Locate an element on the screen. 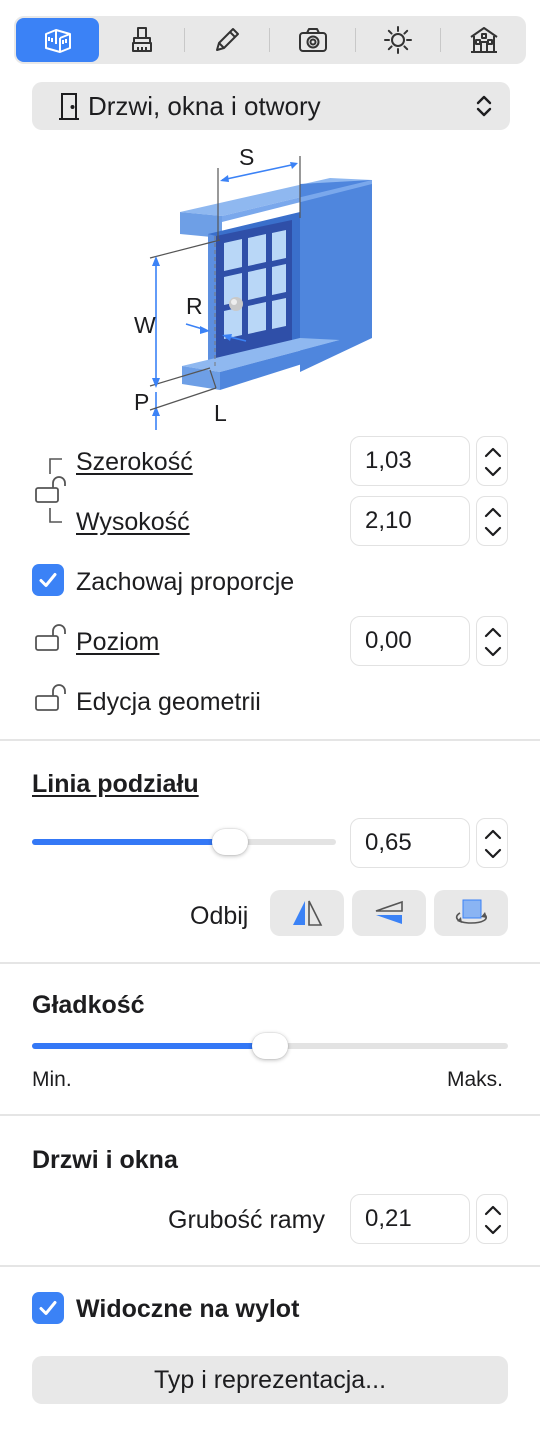 Image resolution: width=540 pixels, height=1438 pixels. frame-thickness-stepper is located at coordinates (492, 1219).